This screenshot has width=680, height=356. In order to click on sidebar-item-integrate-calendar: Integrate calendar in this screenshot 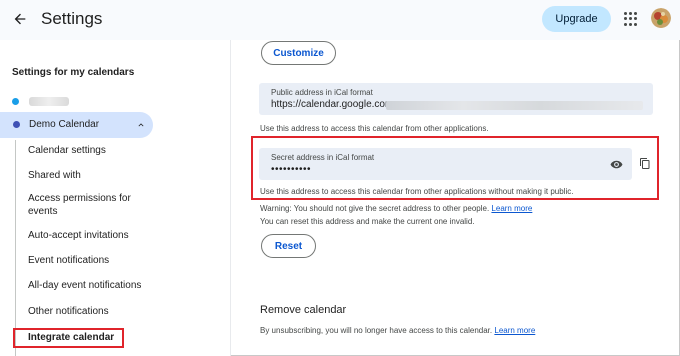, I will do `click(71, 337)`.